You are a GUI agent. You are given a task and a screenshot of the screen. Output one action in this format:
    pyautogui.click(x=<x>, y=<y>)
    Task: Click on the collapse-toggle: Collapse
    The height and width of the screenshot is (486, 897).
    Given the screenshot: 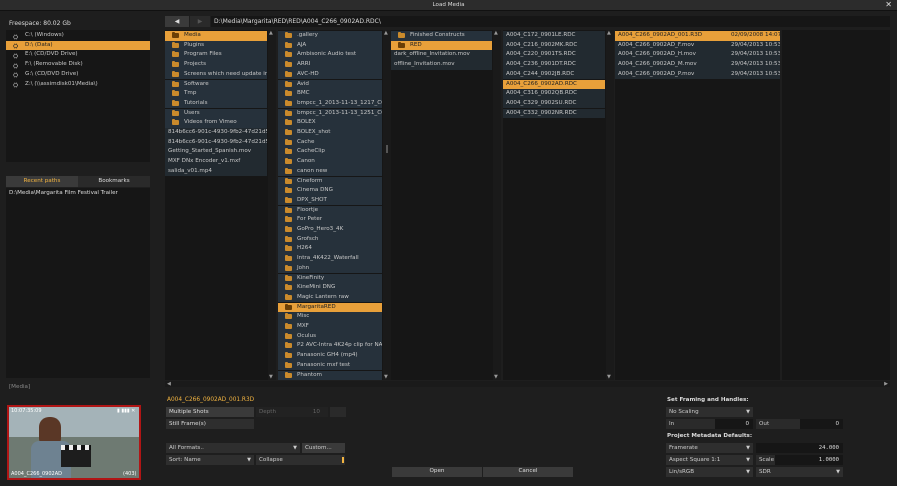 What is the action you would take?
    pyautogui.click(x=300, y=460)
    